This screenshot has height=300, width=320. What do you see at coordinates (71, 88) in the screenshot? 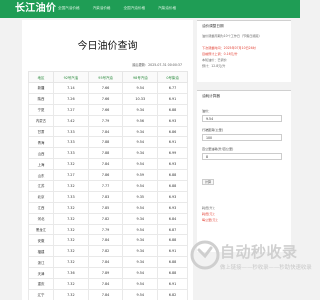
I see `price-cell: 7.14` at bounding box center [71, 88].